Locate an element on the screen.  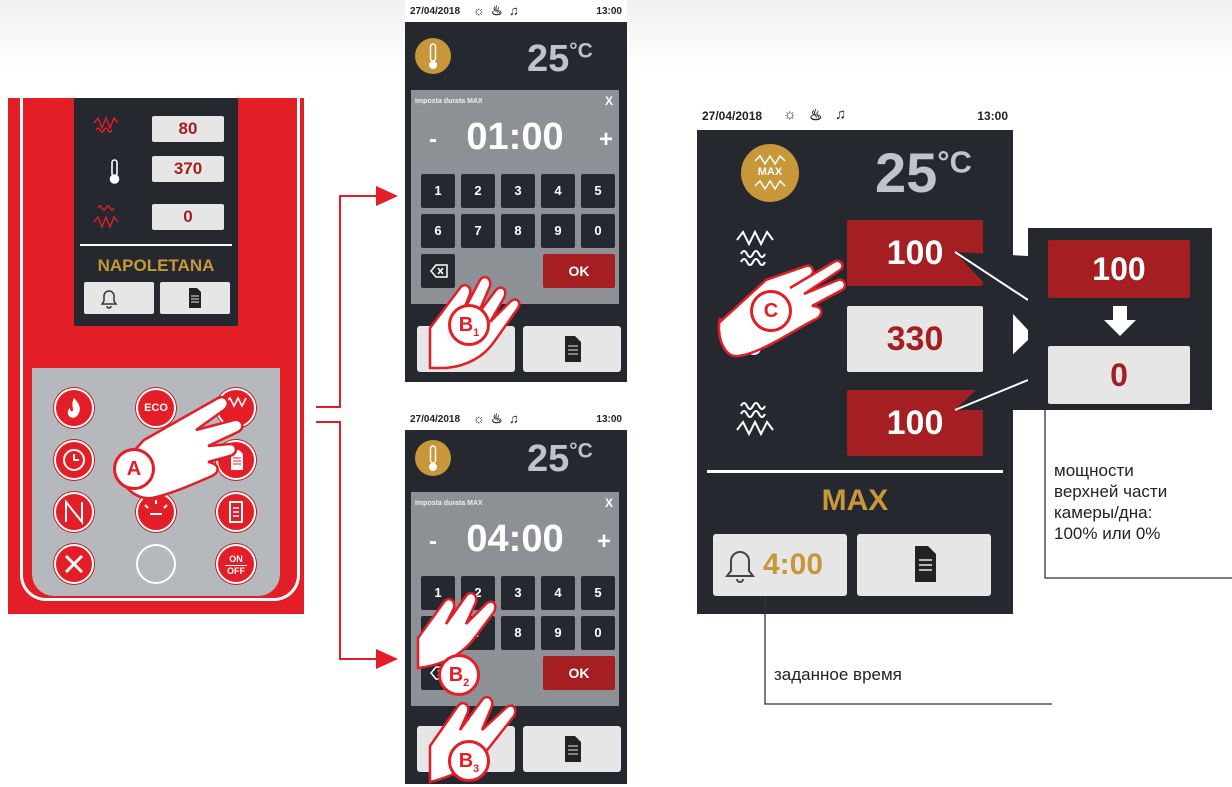
power-note-line: мощности is located at coordinates (1094, 470).